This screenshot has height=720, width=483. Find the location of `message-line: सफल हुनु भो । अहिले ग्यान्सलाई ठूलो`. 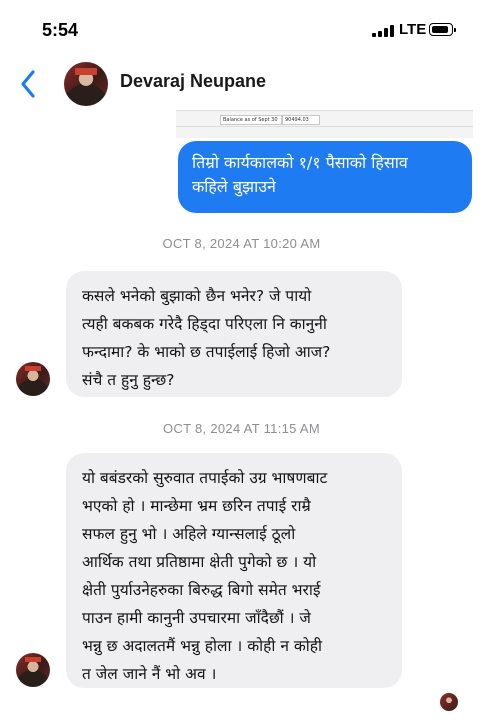

message-line: सफल हुनु भो । अहिले ग्यान्सलाई ठूलो is located at coordinates (189, 534).